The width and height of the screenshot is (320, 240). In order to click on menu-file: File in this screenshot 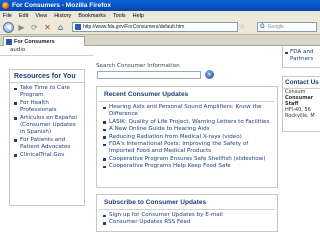, I will do `click(7, 16)`.